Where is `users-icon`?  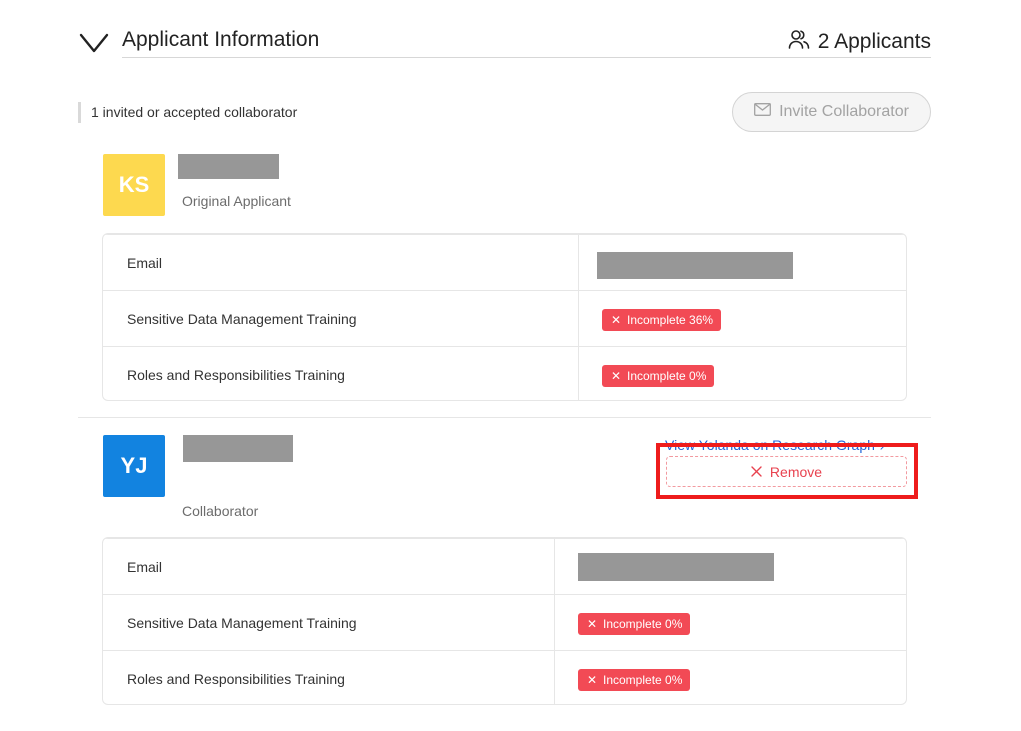
users-icon is located at coordinates (803, 42).